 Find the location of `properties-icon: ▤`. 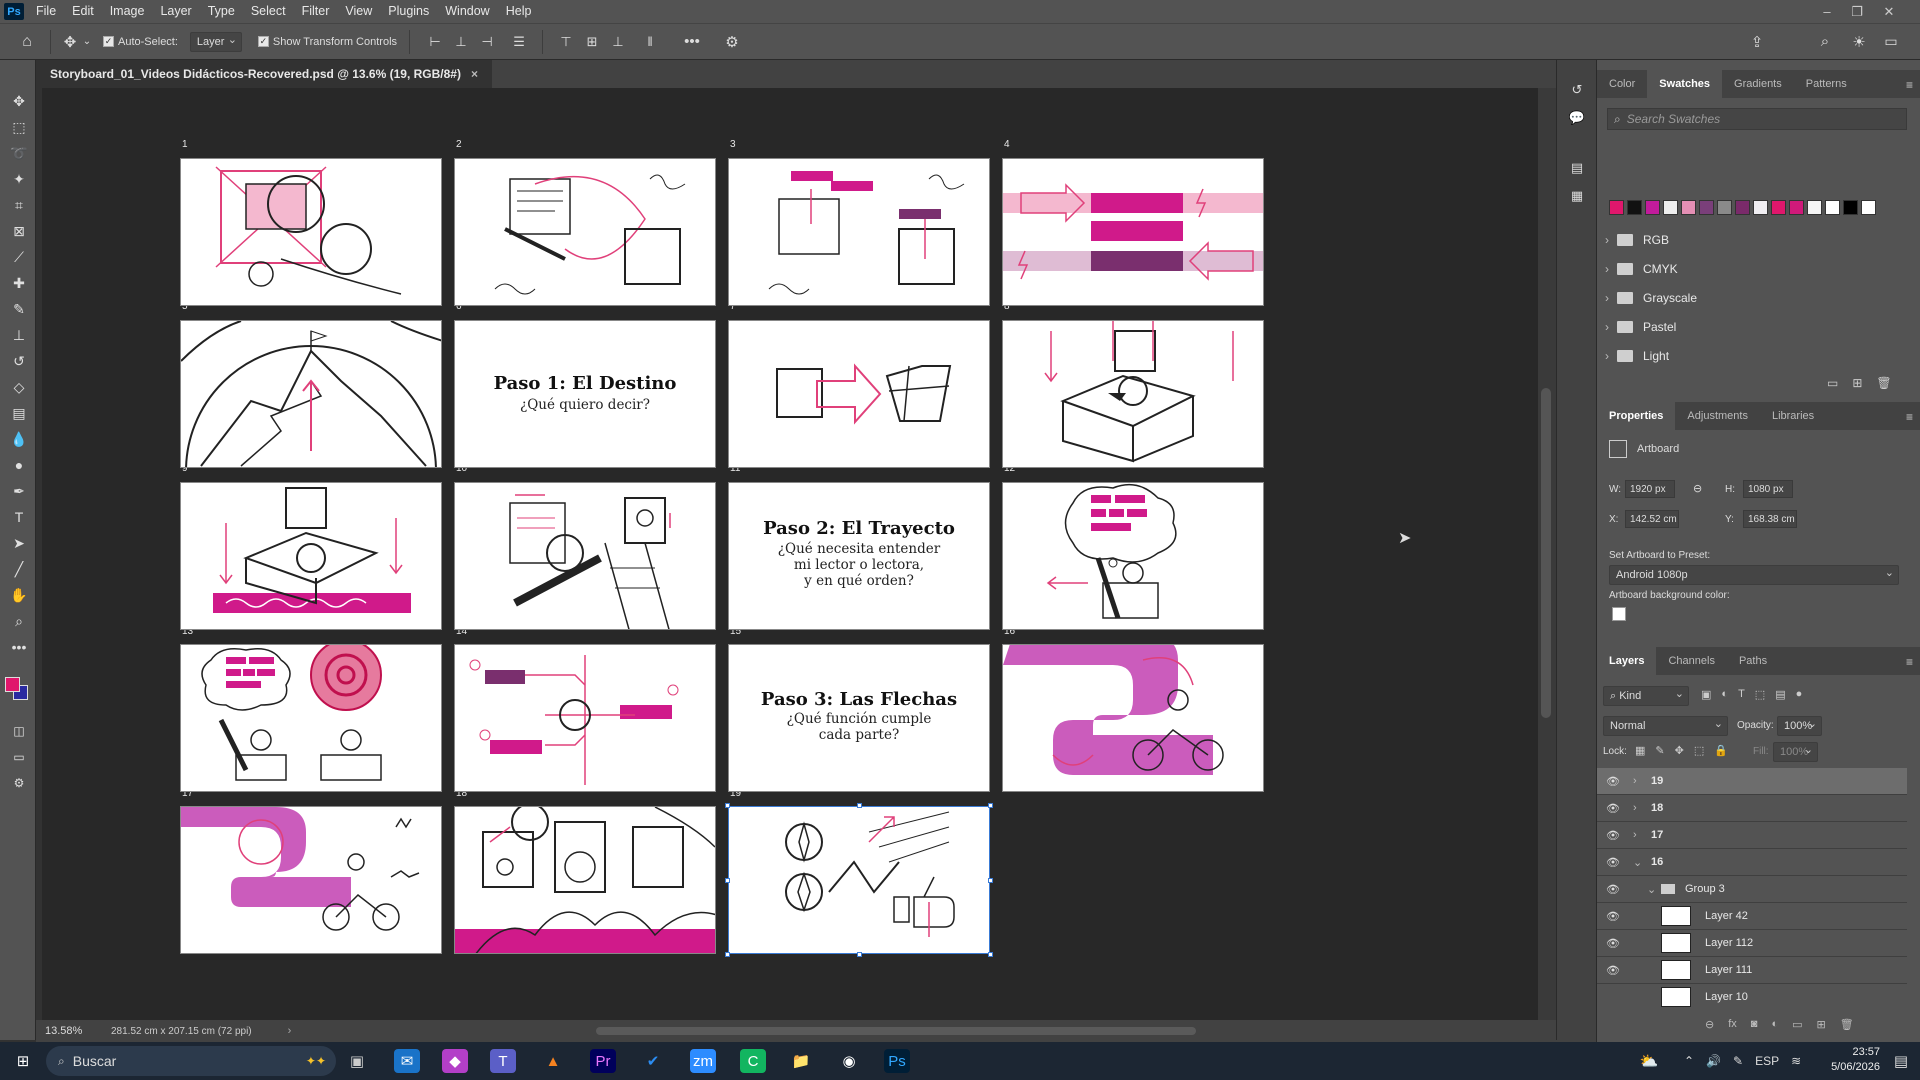

properties-icon: ▤ is located at coordinates (1577, 168).